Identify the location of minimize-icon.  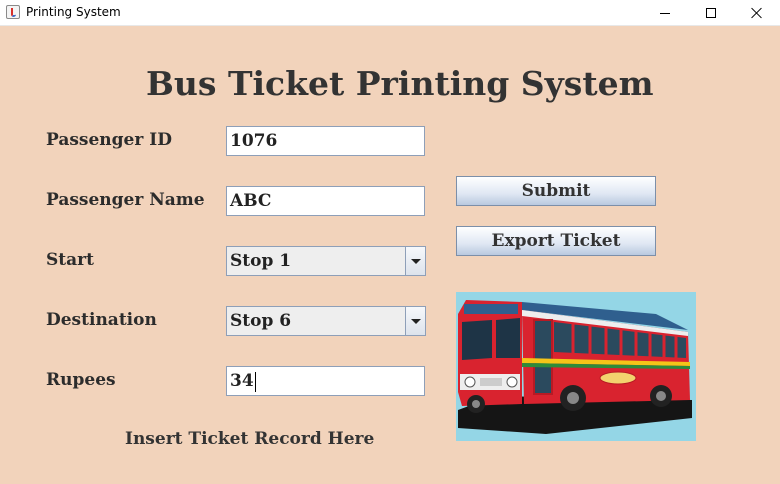
(665, 13).